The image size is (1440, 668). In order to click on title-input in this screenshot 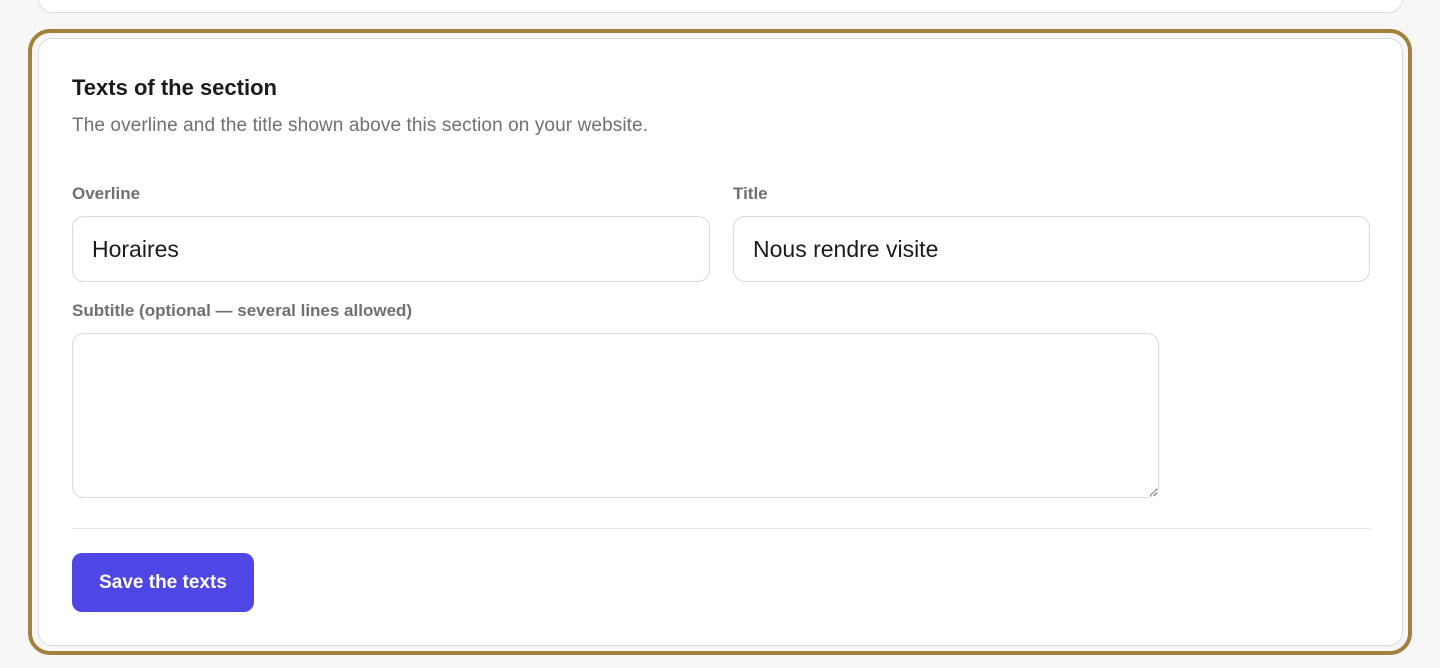, I will do `click(1051, 249)`.